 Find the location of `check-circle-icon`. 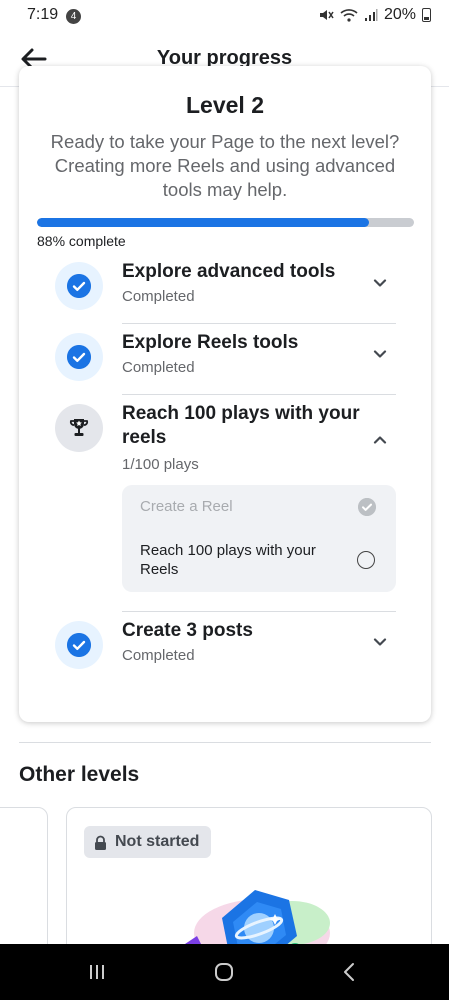

check-circle-icon is located at coordinates (367, 507).